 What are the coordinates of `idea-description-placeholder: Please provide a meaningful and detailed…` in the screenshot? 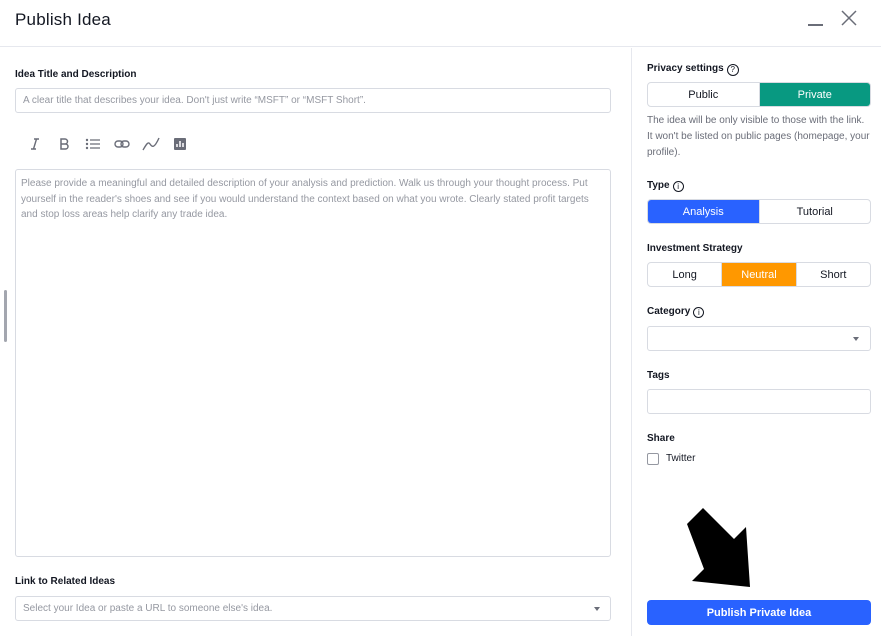 It's located at (305, 199).